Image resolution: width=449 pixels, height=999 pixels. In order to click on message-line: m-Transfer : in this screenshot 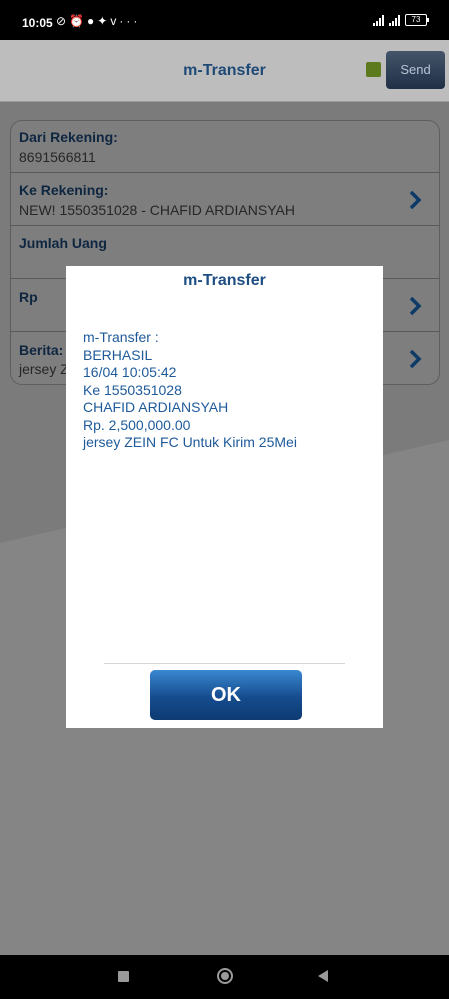, I will do `click(121, 337)`.